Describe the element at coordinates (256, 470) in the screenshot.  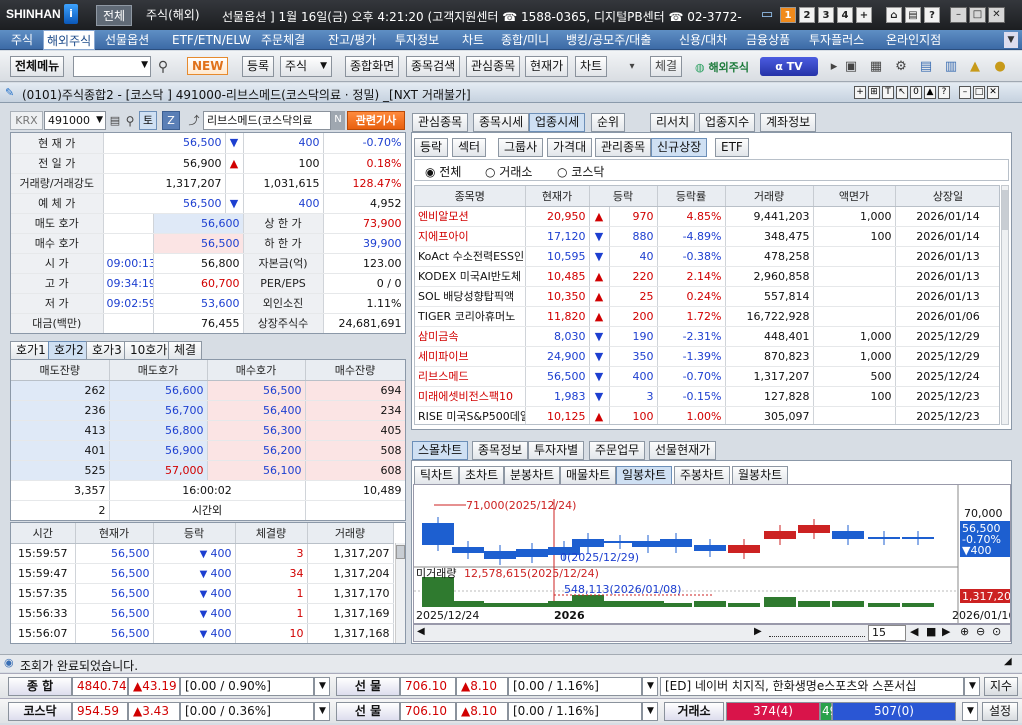
I see `bid-price: 56,100` at that location.